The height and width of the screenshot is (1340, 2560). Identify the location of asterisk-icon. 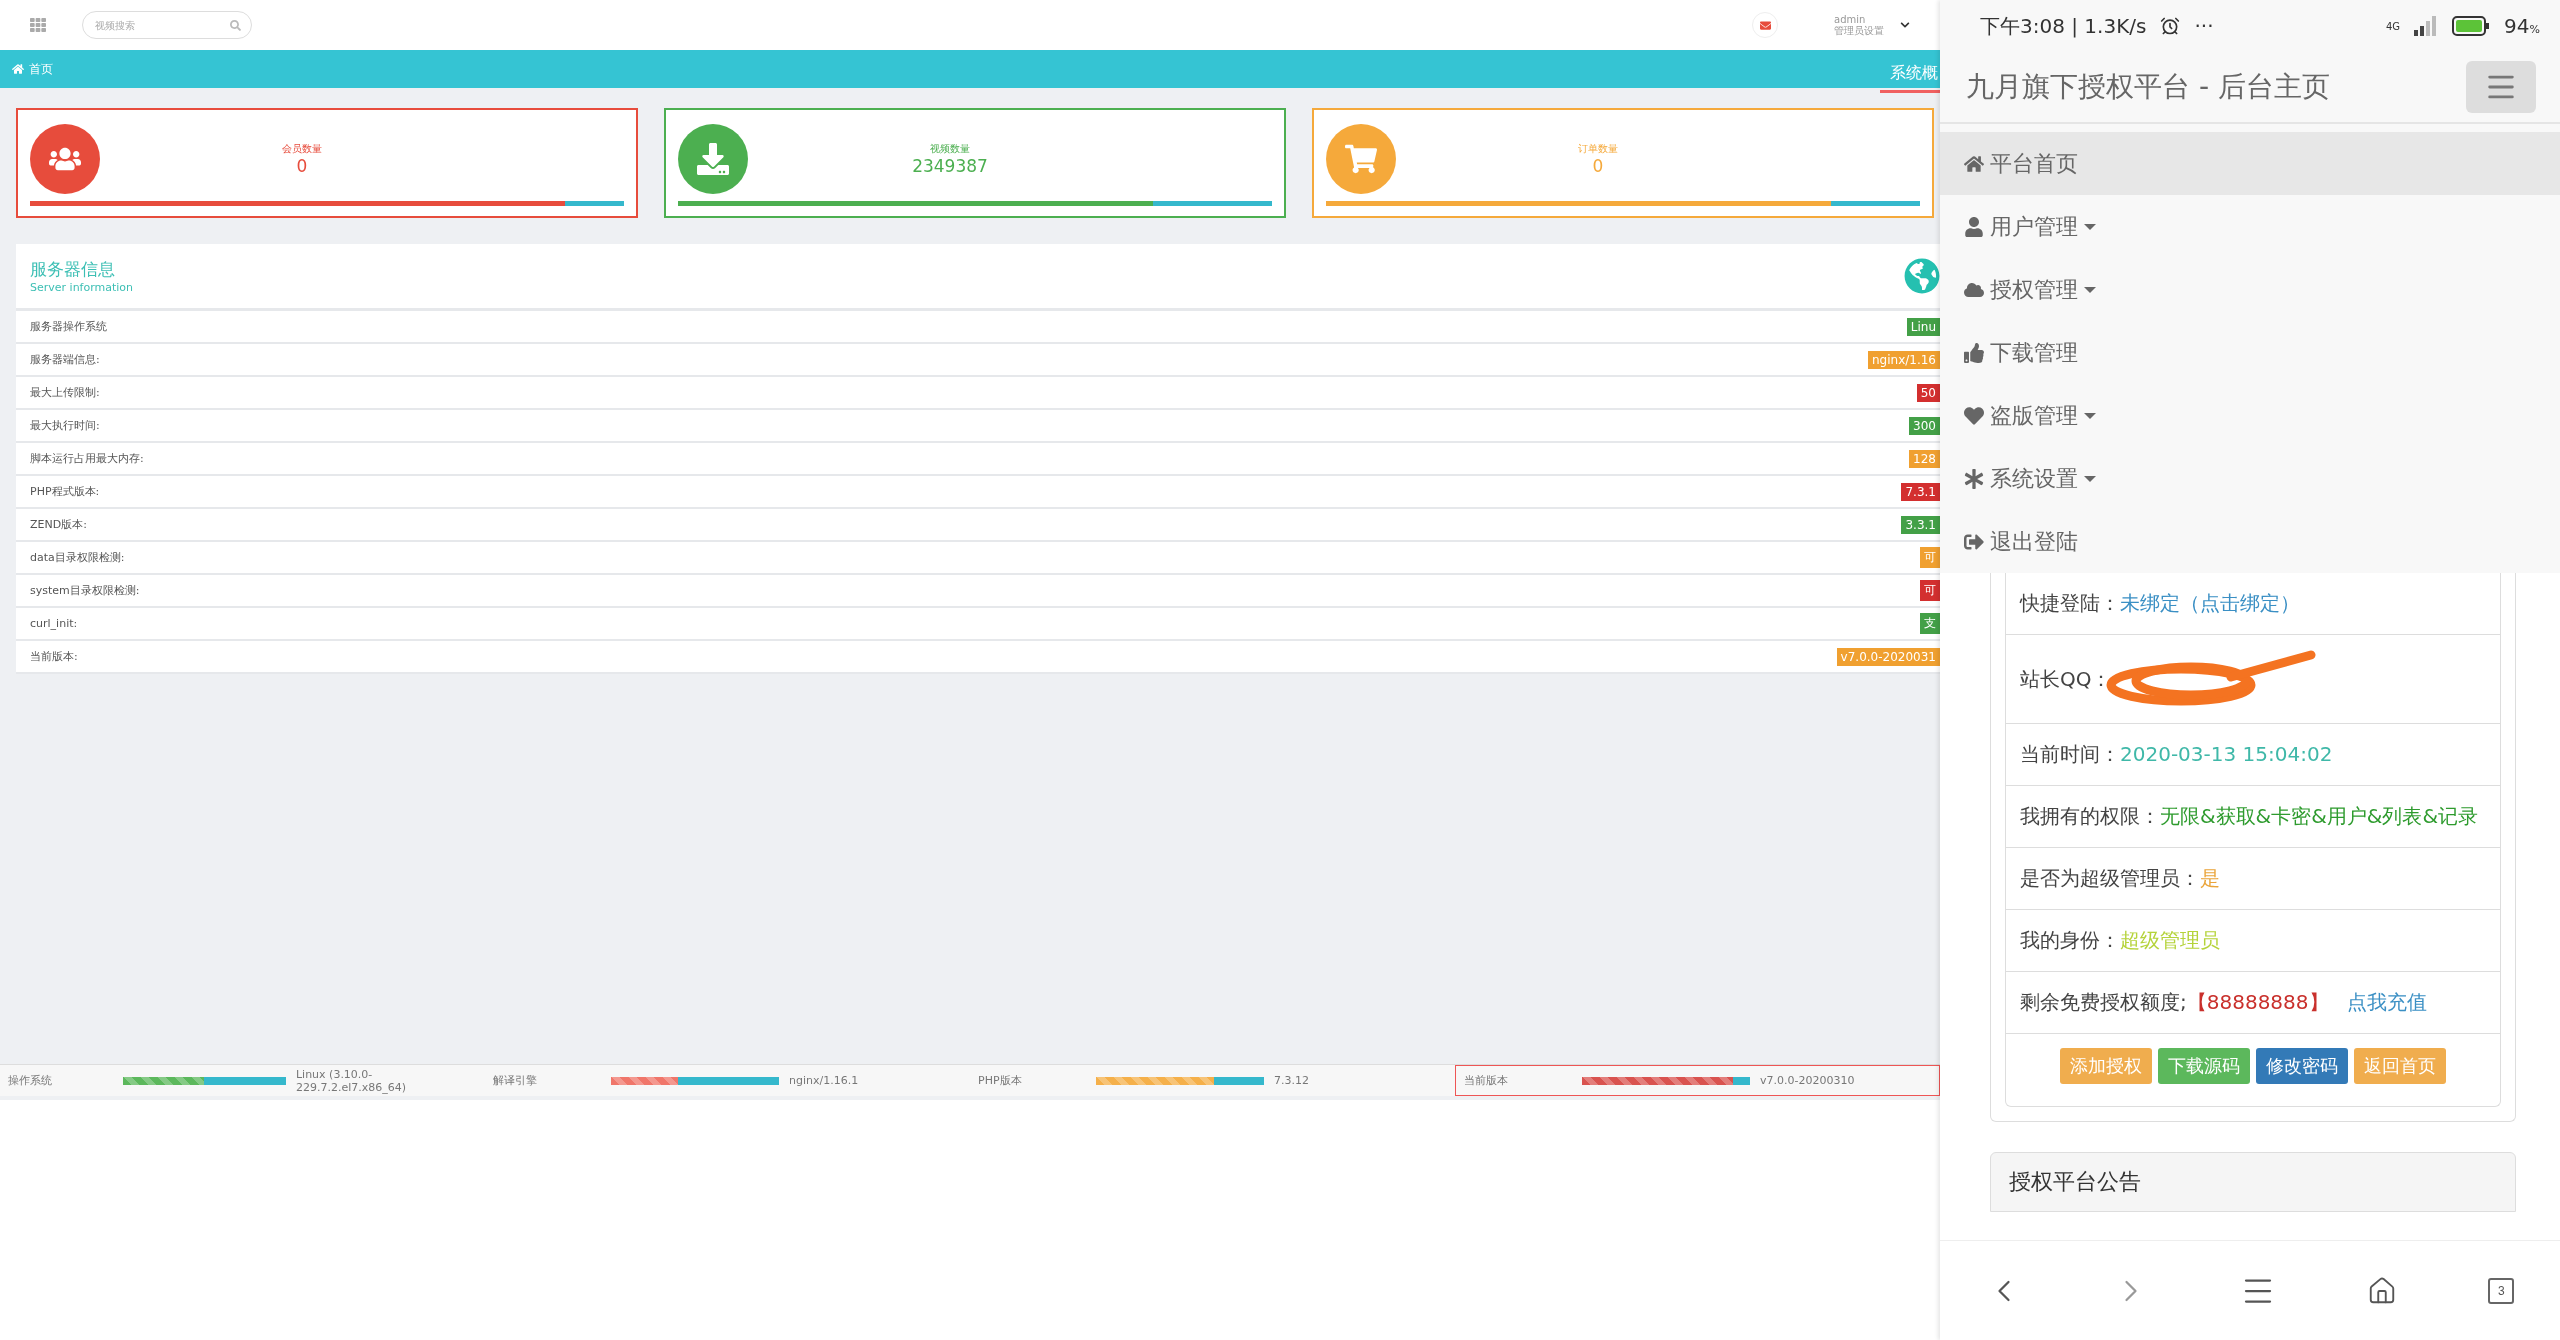
(1974, 478).